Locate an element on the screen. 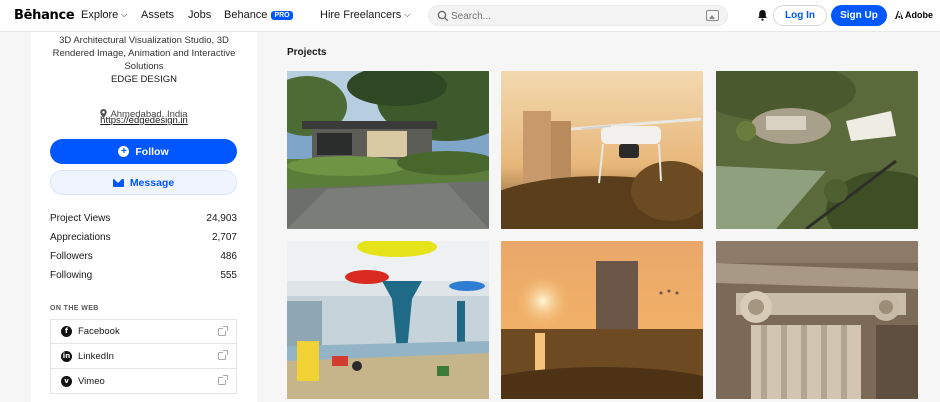 This screenshot has height=402, width=940. behance-logo: Bēhance is located at coordinates (44, 15).